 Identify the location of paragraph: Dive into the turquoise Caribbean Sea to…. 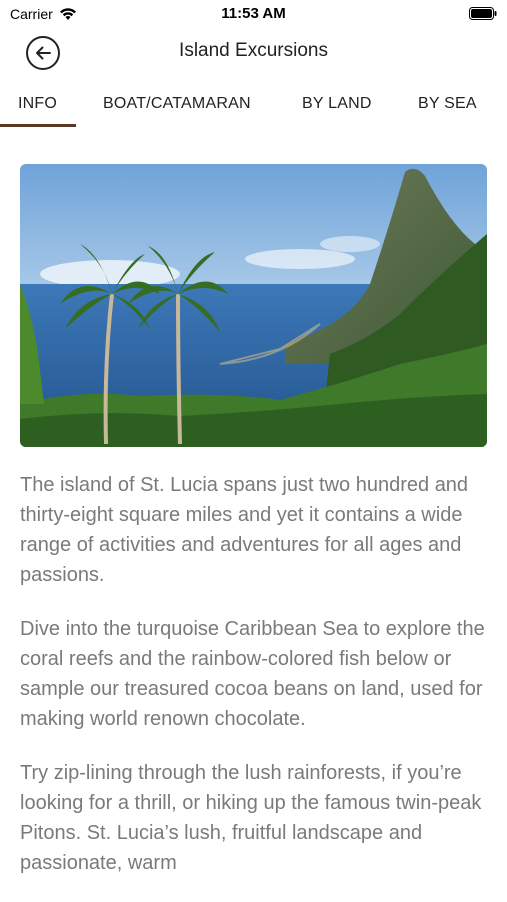
(252, 674).